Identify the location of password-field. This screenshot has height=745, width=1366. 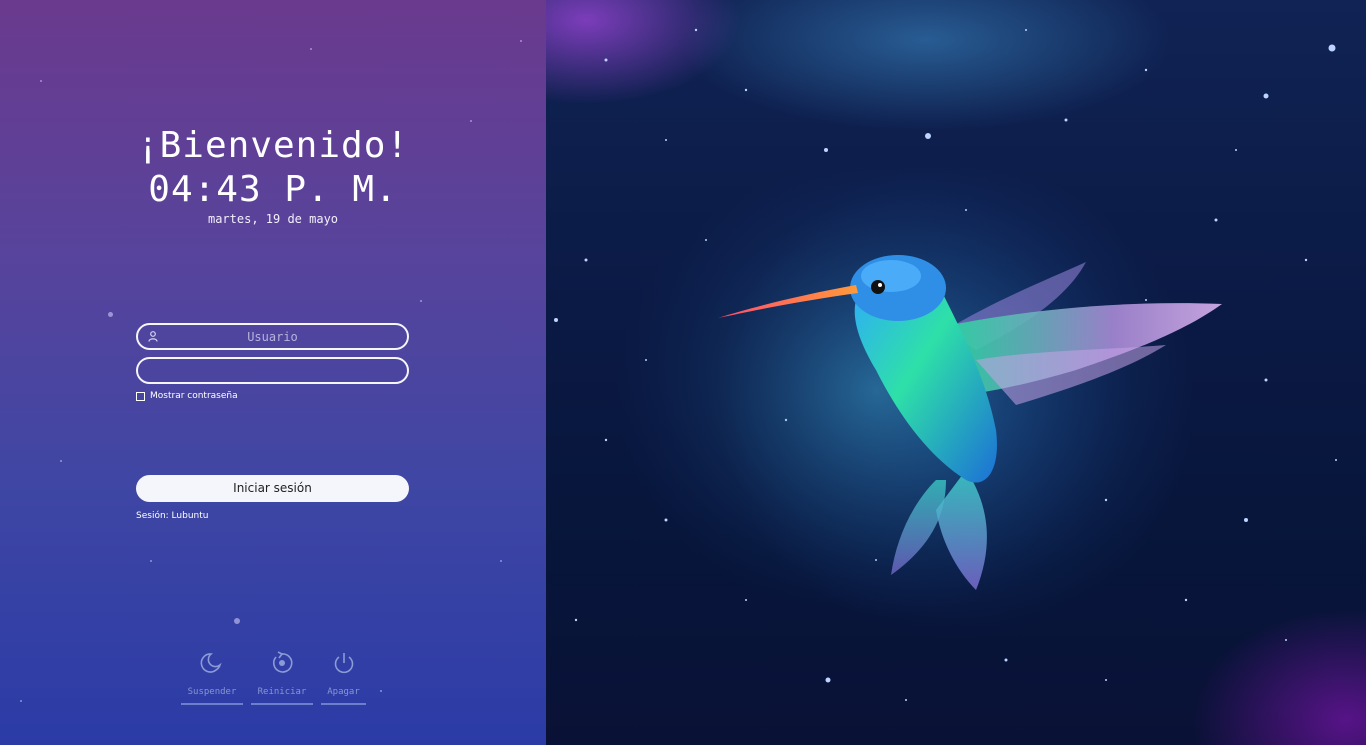
(272, 370).